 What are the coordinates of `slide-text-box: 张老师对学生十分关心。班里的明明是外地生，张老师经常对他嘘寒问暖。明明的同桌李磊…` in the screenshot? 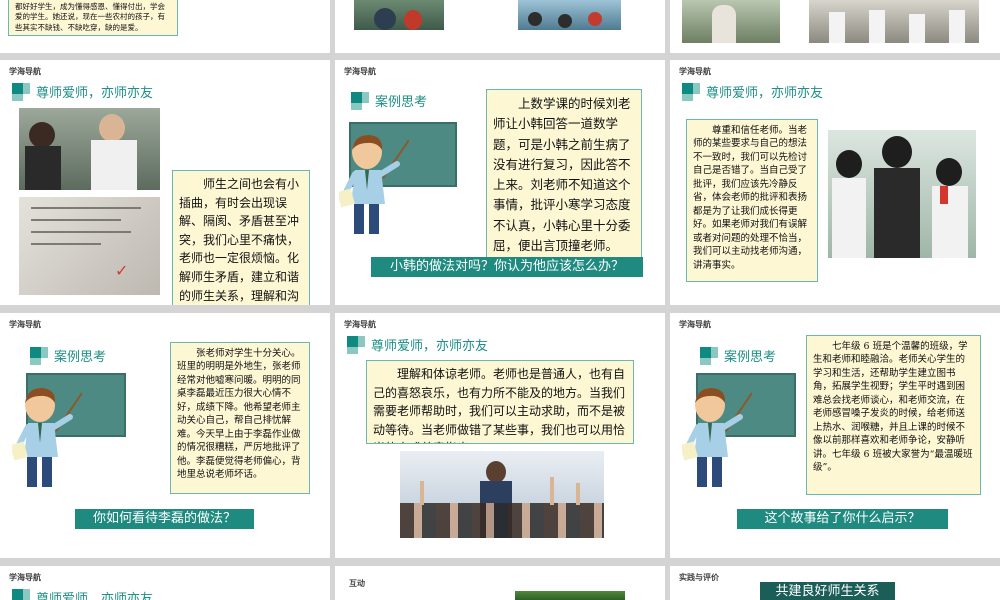 It's located at (240, 418).